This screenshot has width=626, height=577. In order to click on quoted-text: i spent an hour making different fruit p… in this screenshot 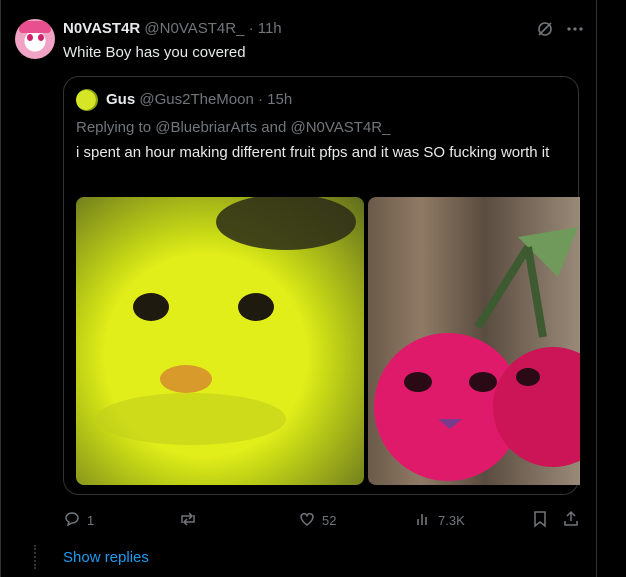, I will do `click(313, 152)`.